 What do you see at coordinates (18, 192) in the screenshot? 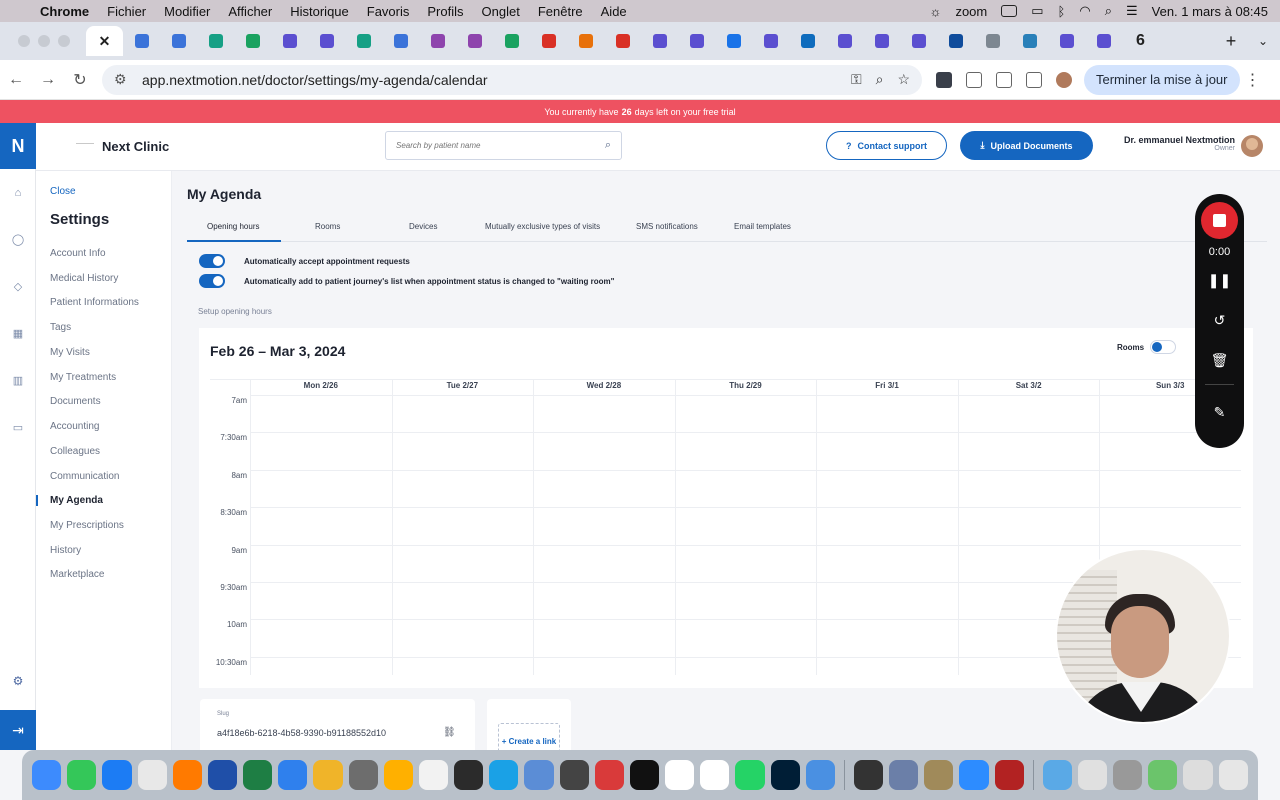
I see `home-icon: ⌂` at bounding box center [18, 192].